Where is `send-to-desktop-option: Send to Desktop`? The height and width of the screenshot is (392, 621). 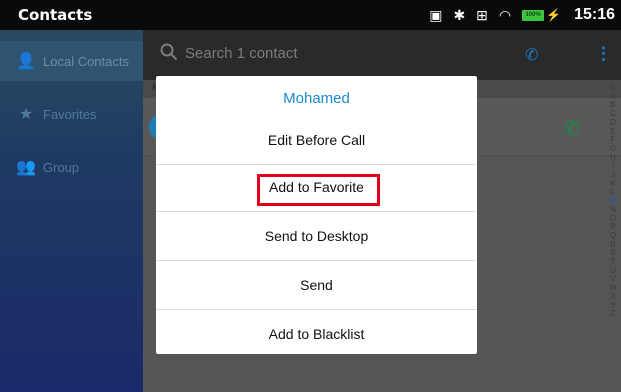
send-to-desktop-option: Send to Desktop is located at coordinates (316, 236).